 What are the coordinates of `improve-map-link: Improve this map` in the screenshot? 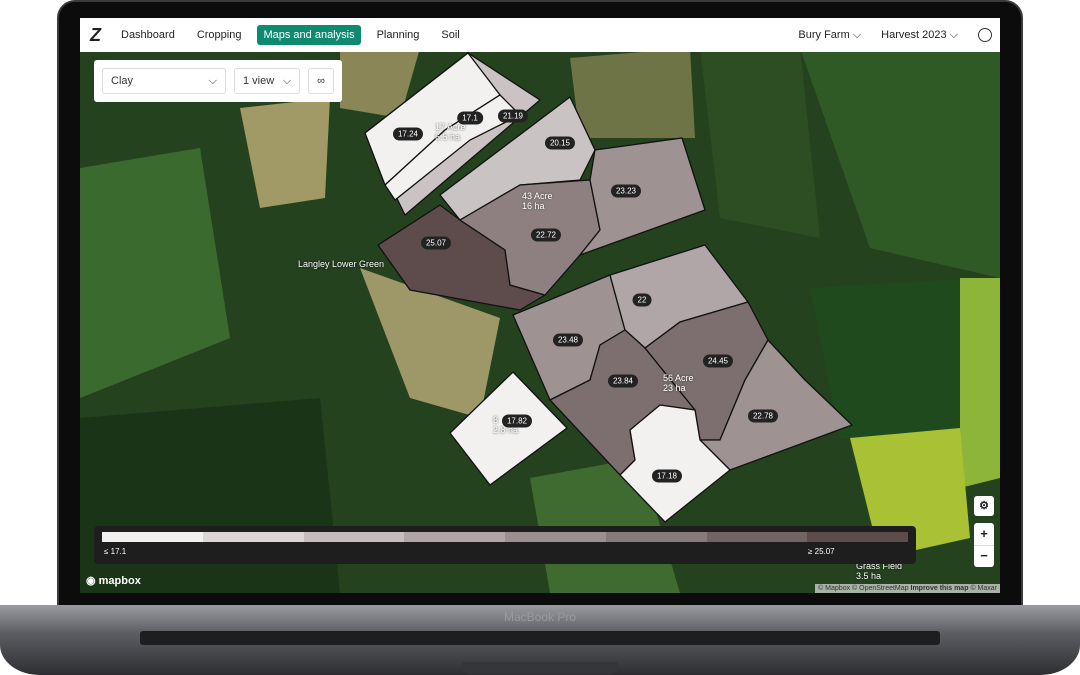 It's located at (940, 588).